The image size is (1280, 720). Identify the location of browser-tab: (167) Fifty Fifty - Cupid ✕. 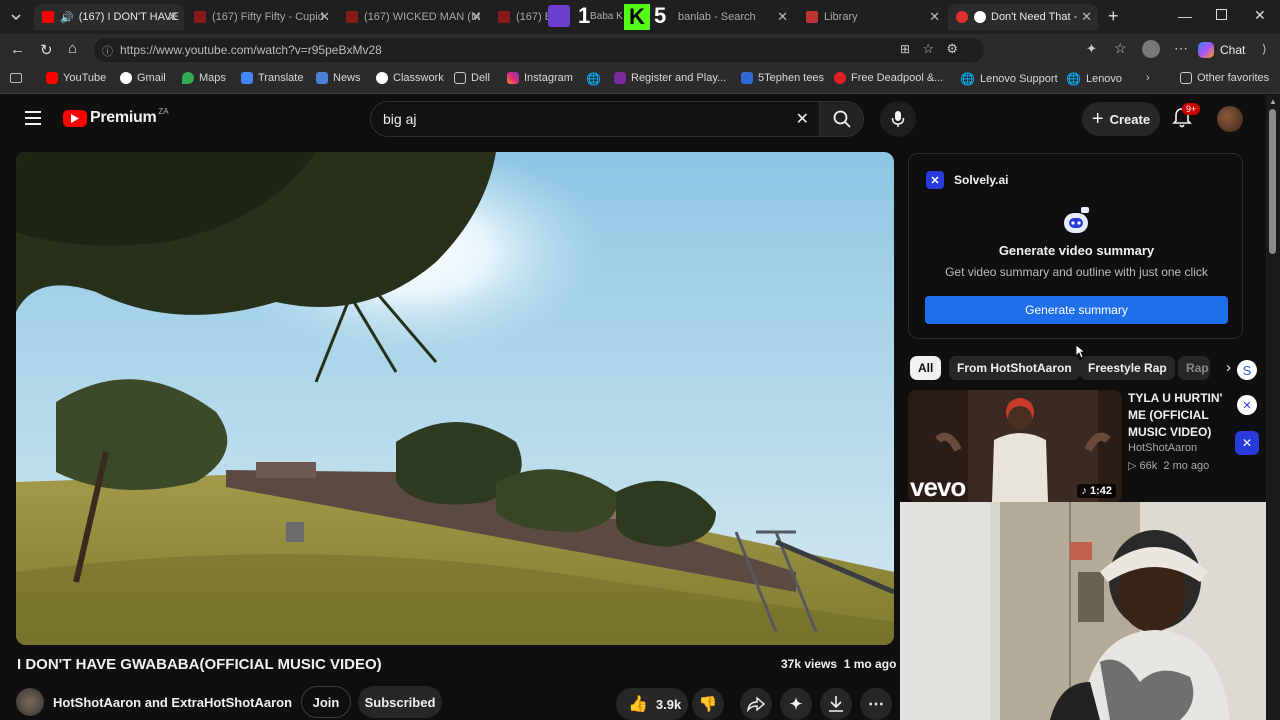
(261, 17).